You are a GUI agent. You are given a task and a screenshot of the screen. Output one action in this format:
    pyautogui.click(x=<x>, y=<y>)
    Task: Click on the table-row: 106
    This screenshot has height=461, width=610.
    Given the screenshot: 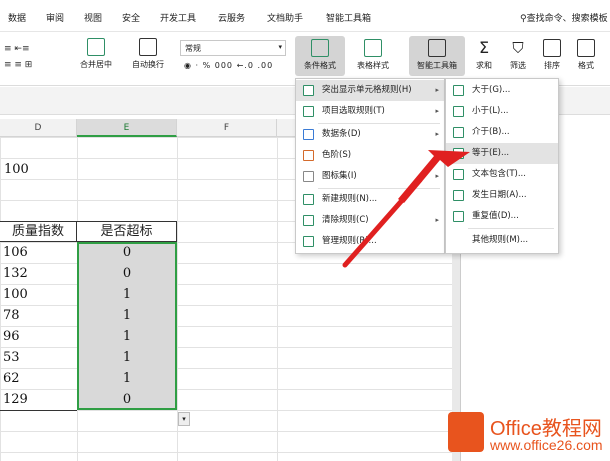 What is the action you would take?
    pyautogui.click(x=38, y=252)
    